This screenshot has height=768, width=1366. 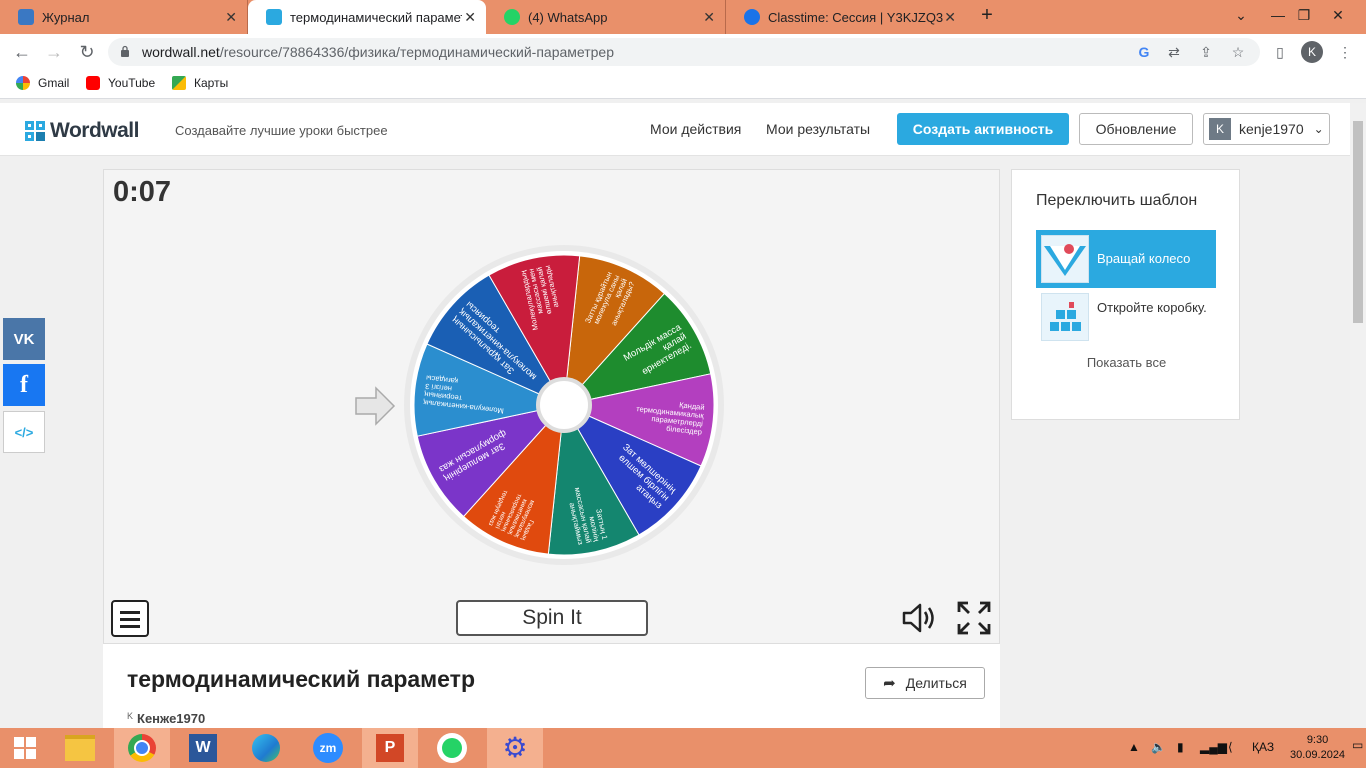 I want to click on volume-icon, so click(x=919, y=618).